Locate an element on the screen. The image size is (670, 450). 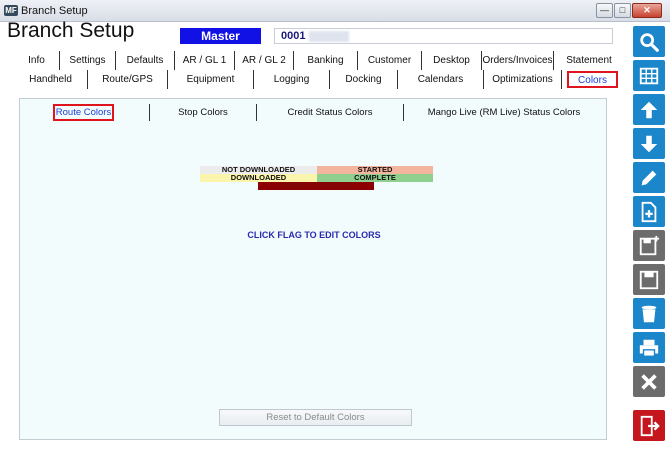
print-button is located at coordinates (649, 347).